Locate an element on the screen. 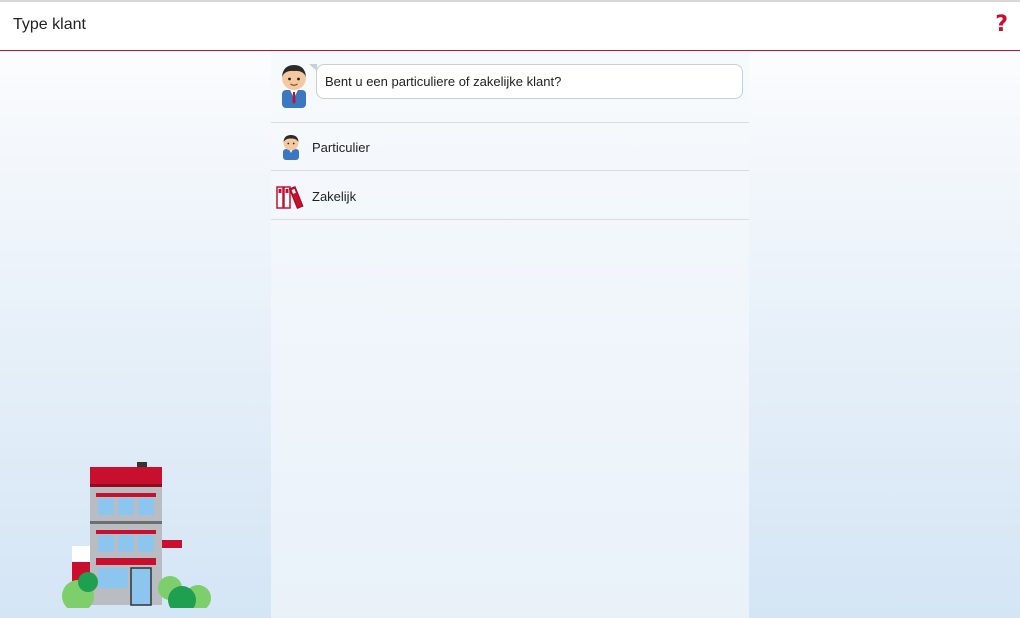 The height and width of the screenshot is (618, 1020). option-zakelijk: Zakelijk is located at coordinates (510, 196).